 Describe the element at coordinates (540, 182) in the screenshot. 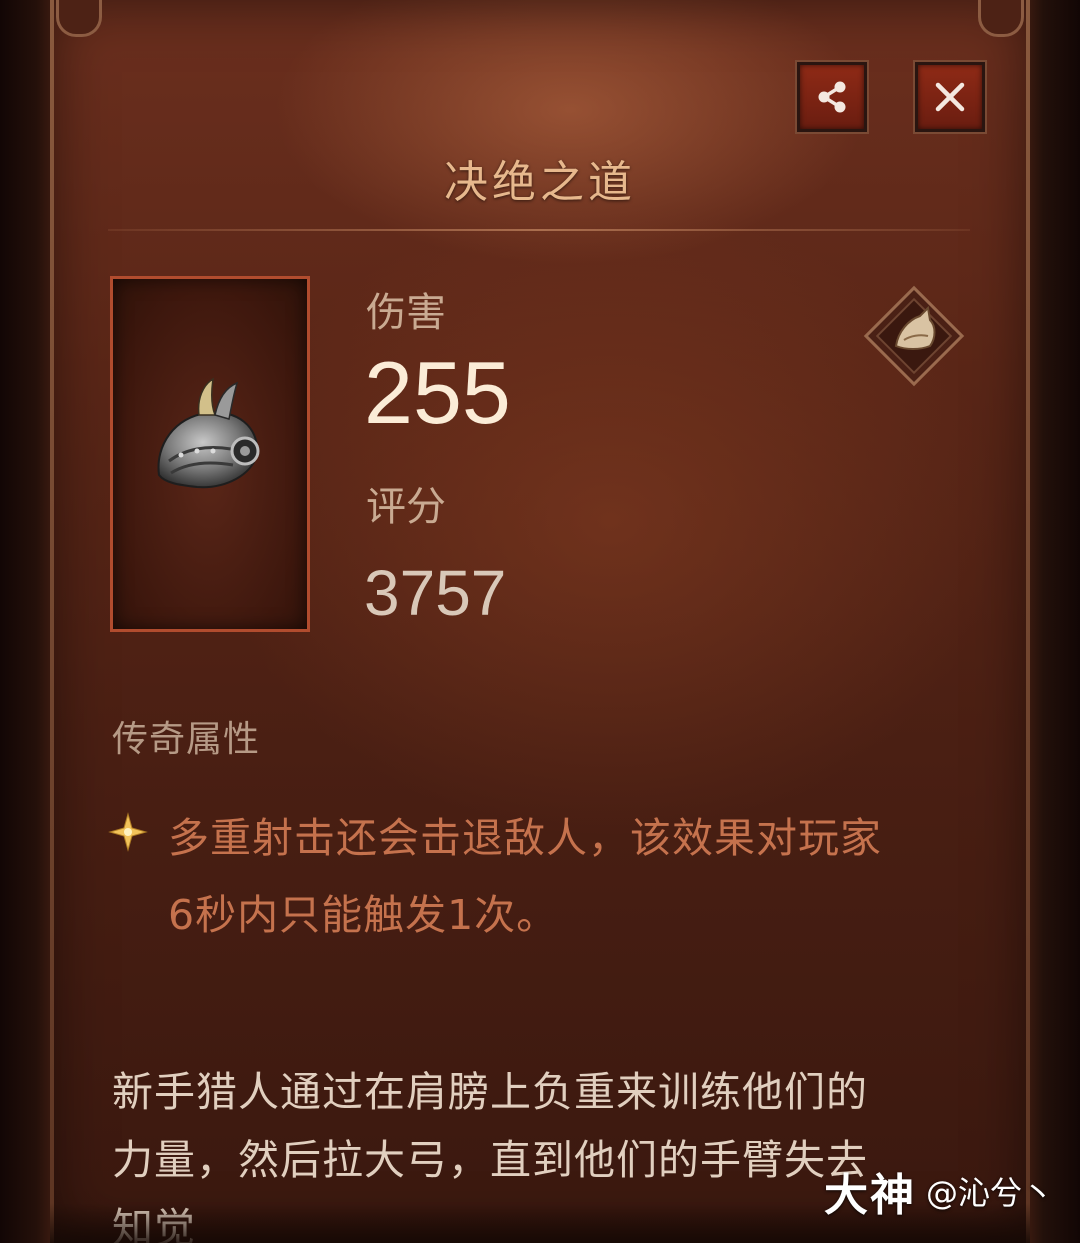

I see `item-name: 决绝之道` at that location.